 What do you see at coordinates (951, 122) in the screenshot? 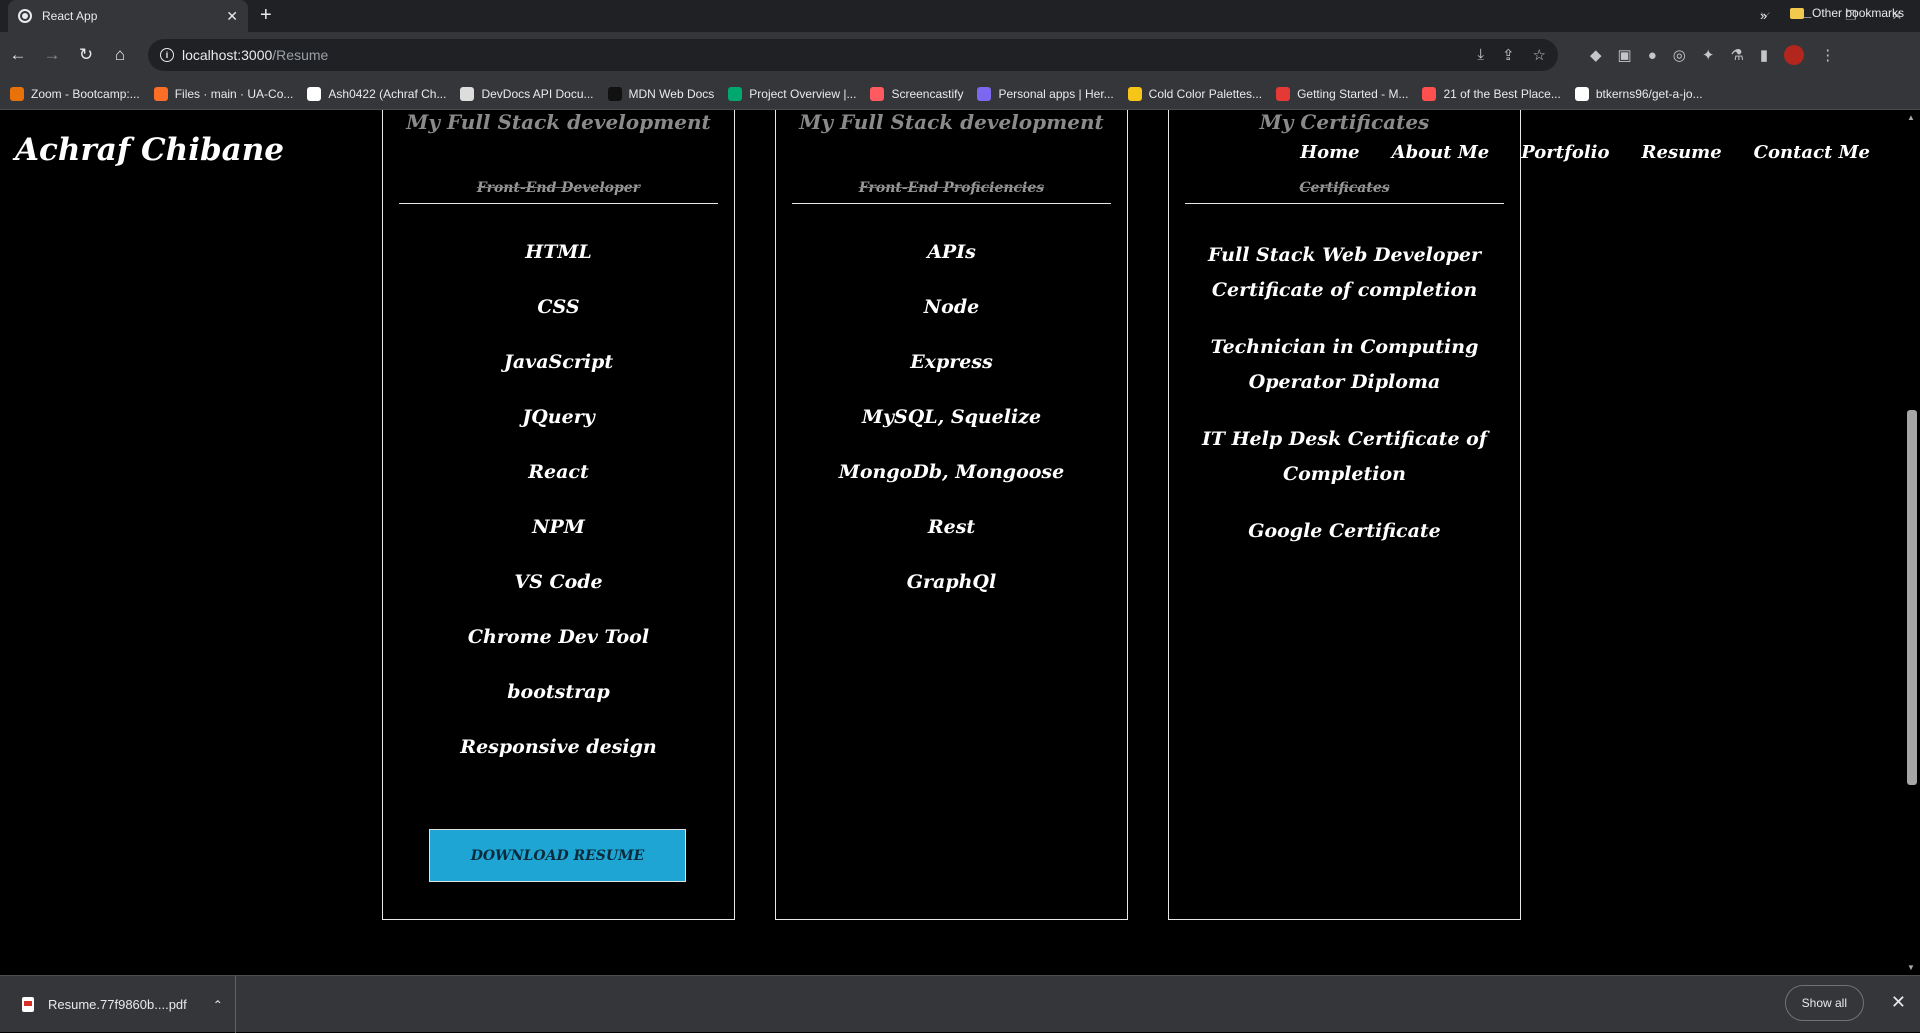
I see `column-heading: My Full Stack development` at bounding box center [951, 122].